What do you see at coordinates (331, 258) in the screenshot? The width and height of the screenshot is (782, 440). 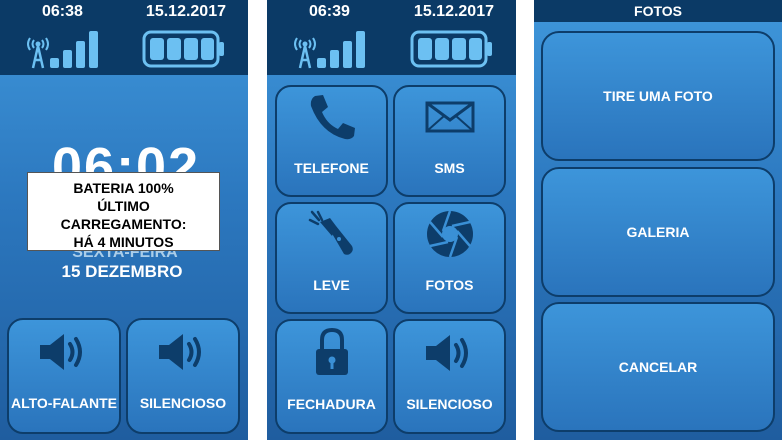 I see `flashlight-tile: LEVE` at bounding box center [331, 258].